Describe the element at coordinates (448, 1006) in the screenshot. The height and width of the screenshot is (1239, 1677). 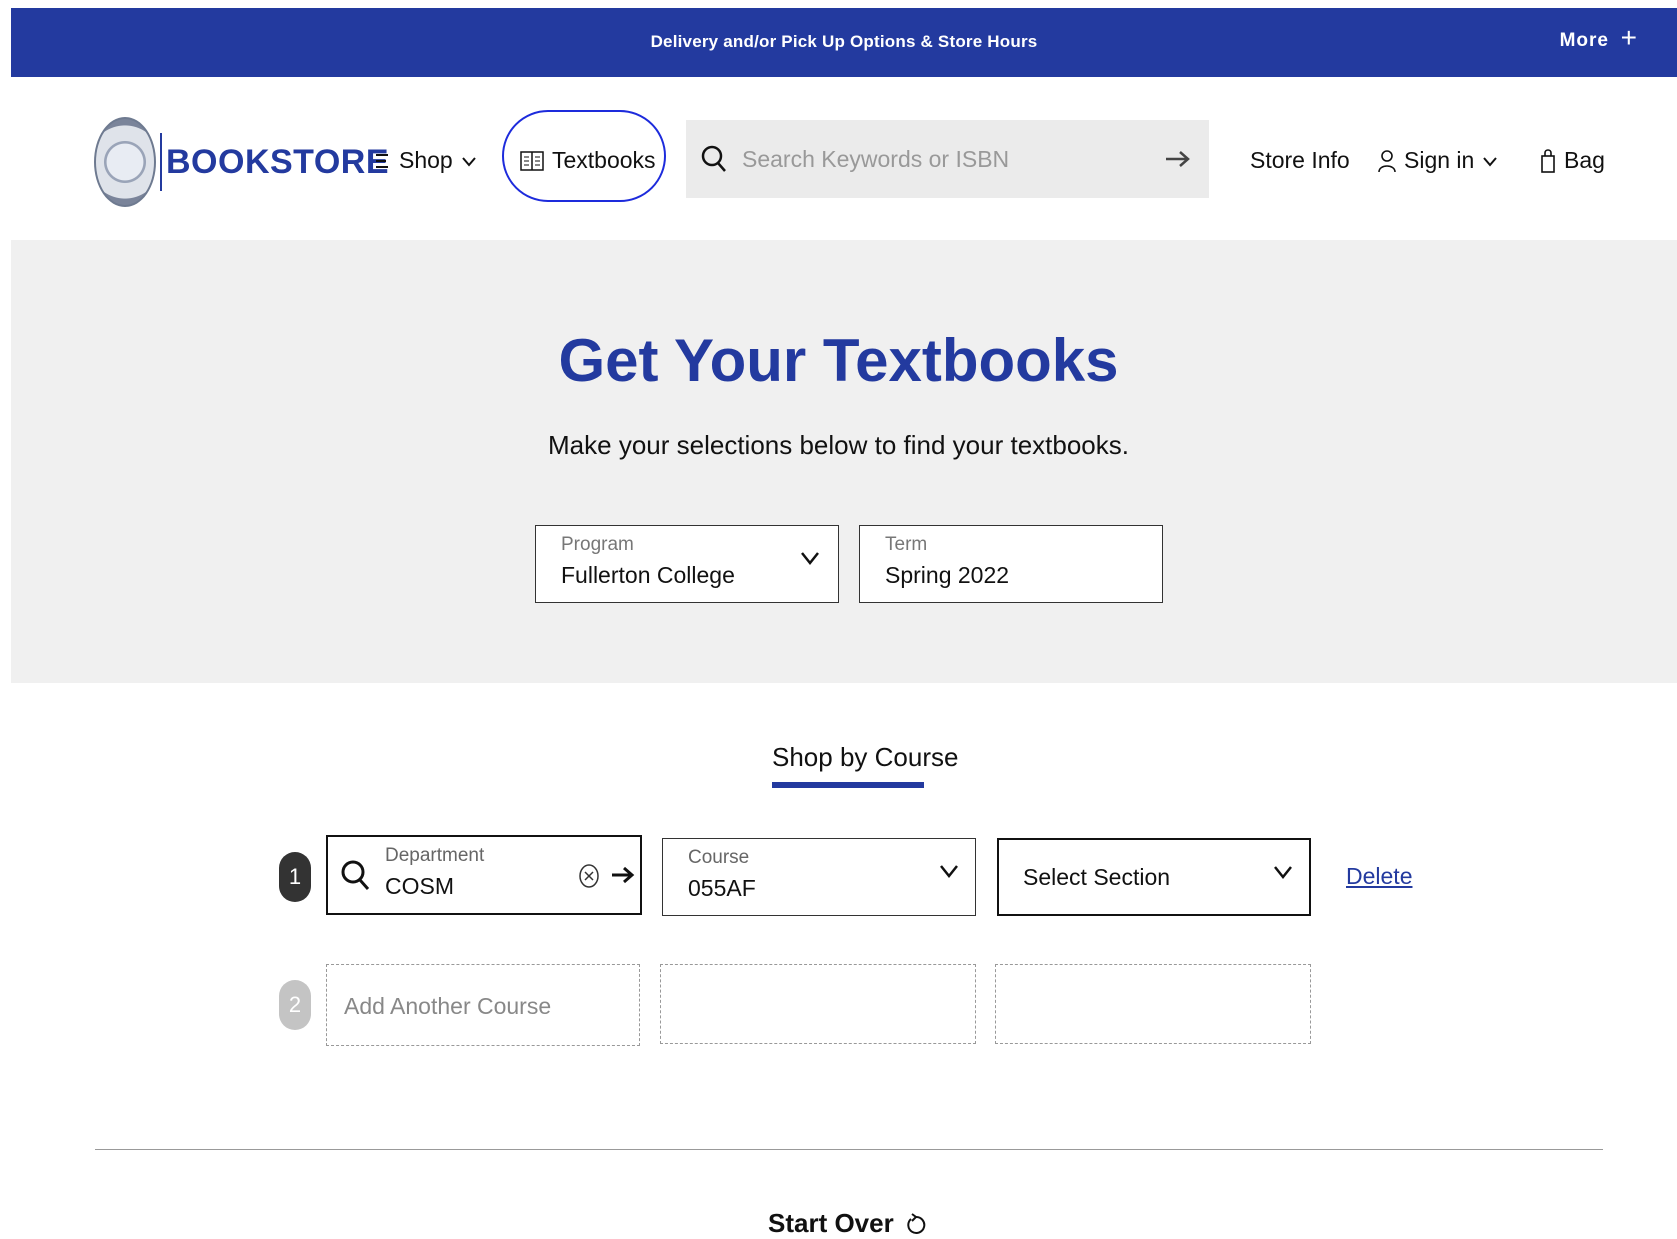
I see `add-another-course-placeholder: Add Another Course` at that location.